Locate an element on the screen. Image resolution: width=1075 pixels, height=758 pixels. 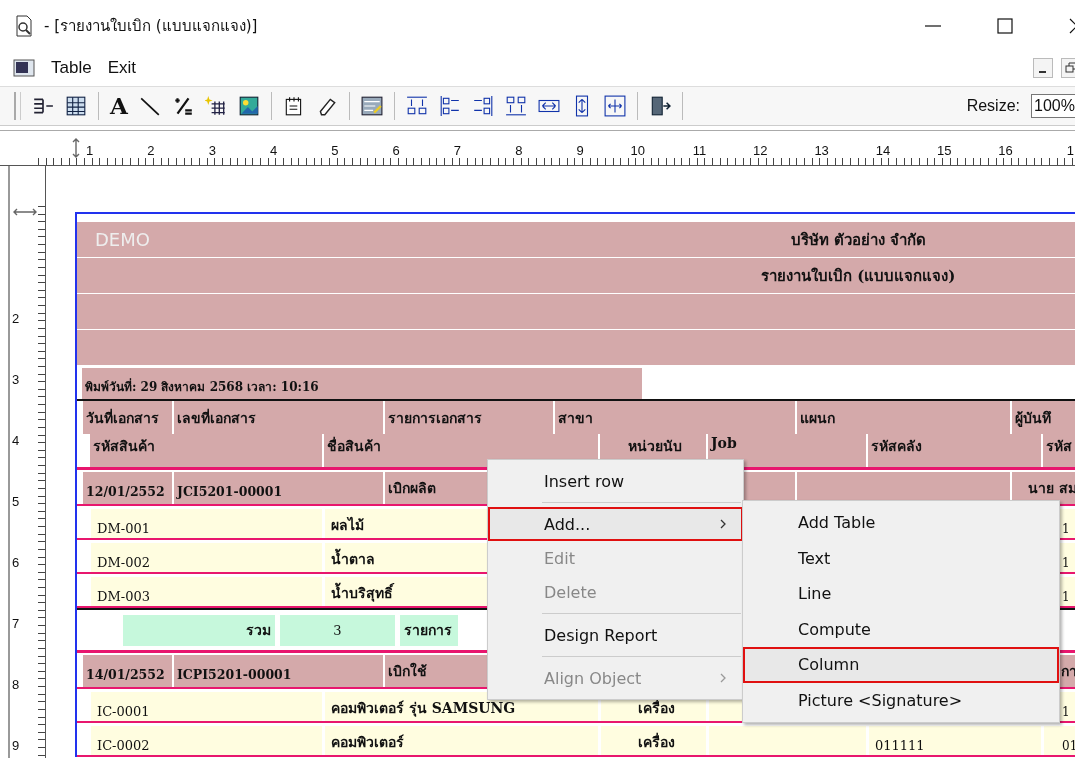
text-tool: A is located at coordinates (119, 106).